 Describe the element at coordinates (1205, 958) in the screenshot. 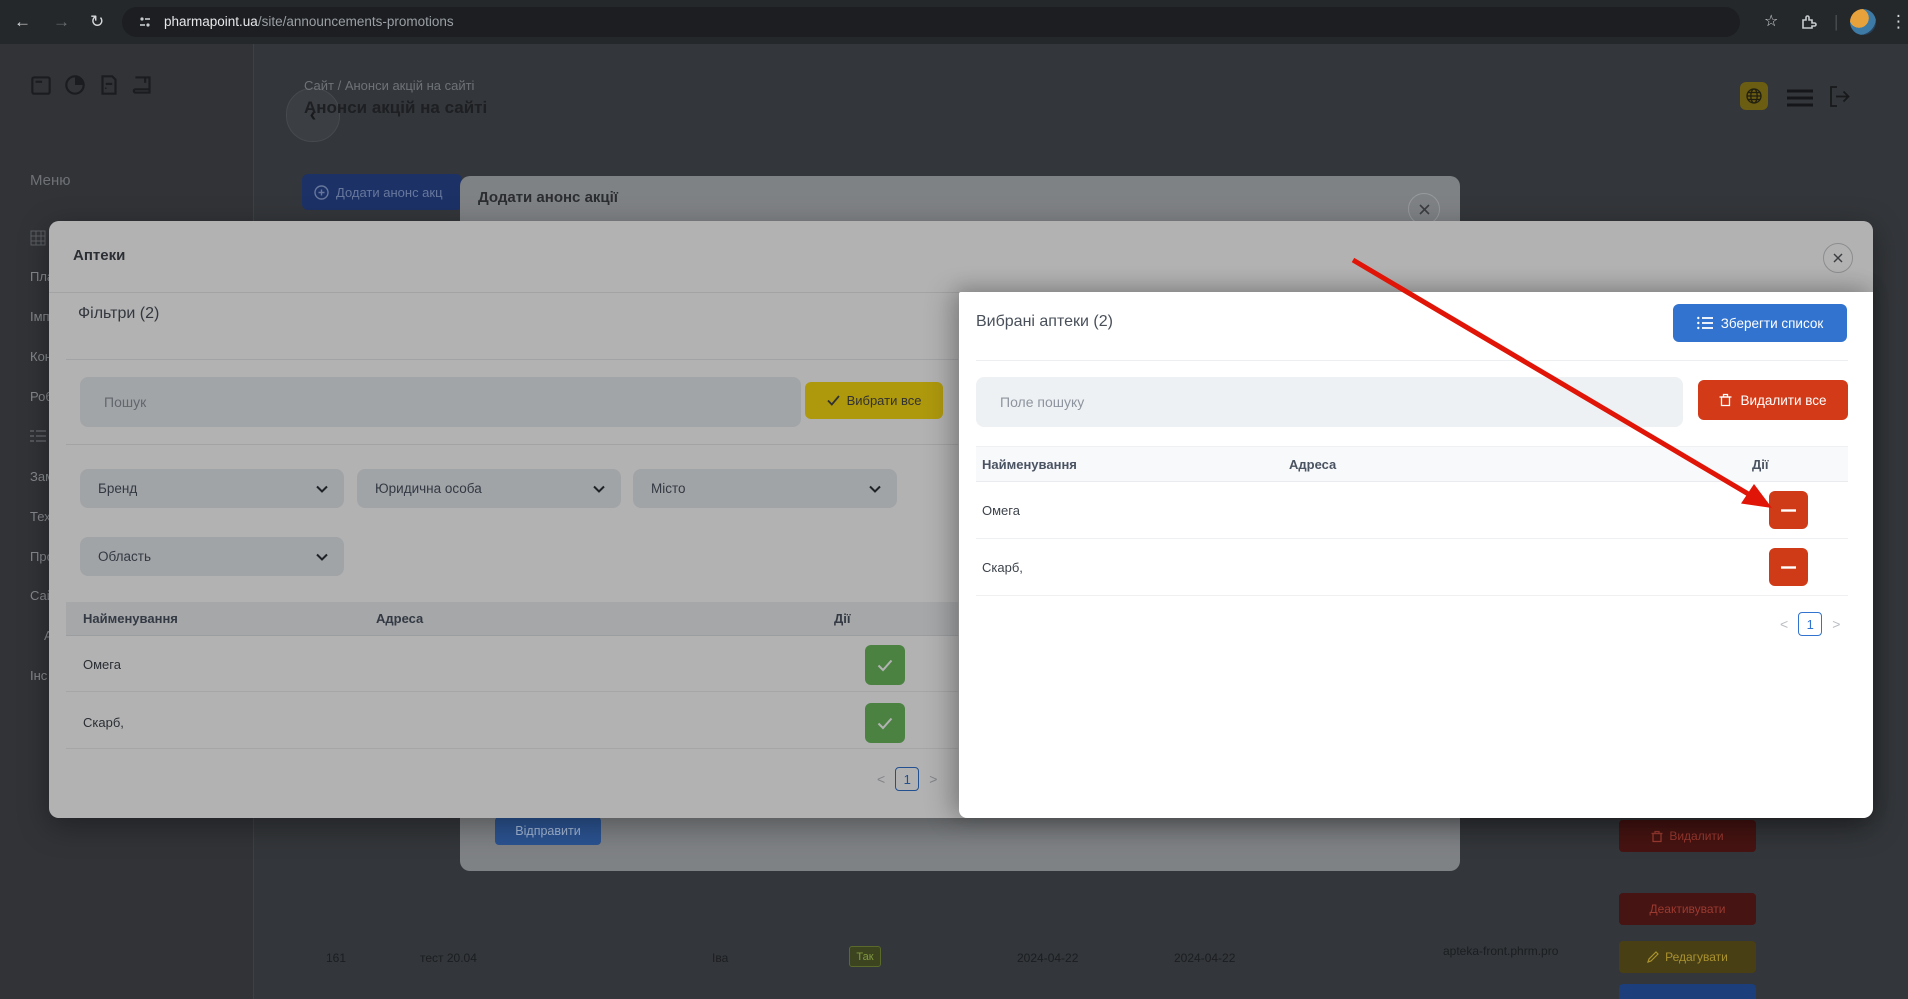

I see `bg-row-date-end: 2024-04-22` at that location.